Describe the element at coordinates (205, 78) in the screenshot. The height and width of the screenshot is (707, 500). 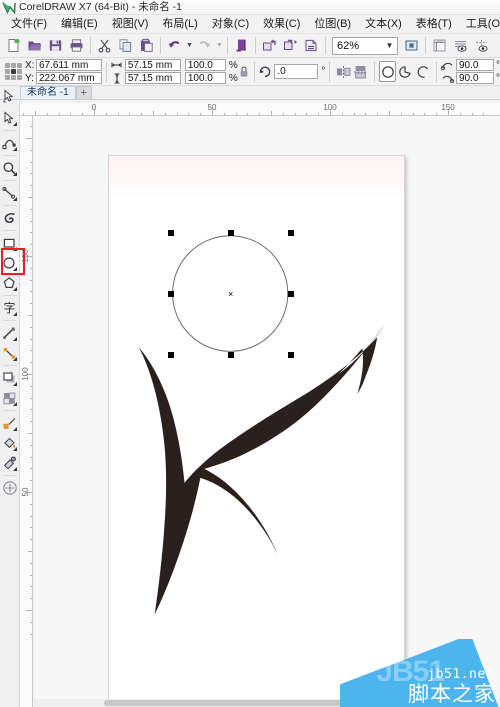
I see `scale-y-input: 100.0` at that location.